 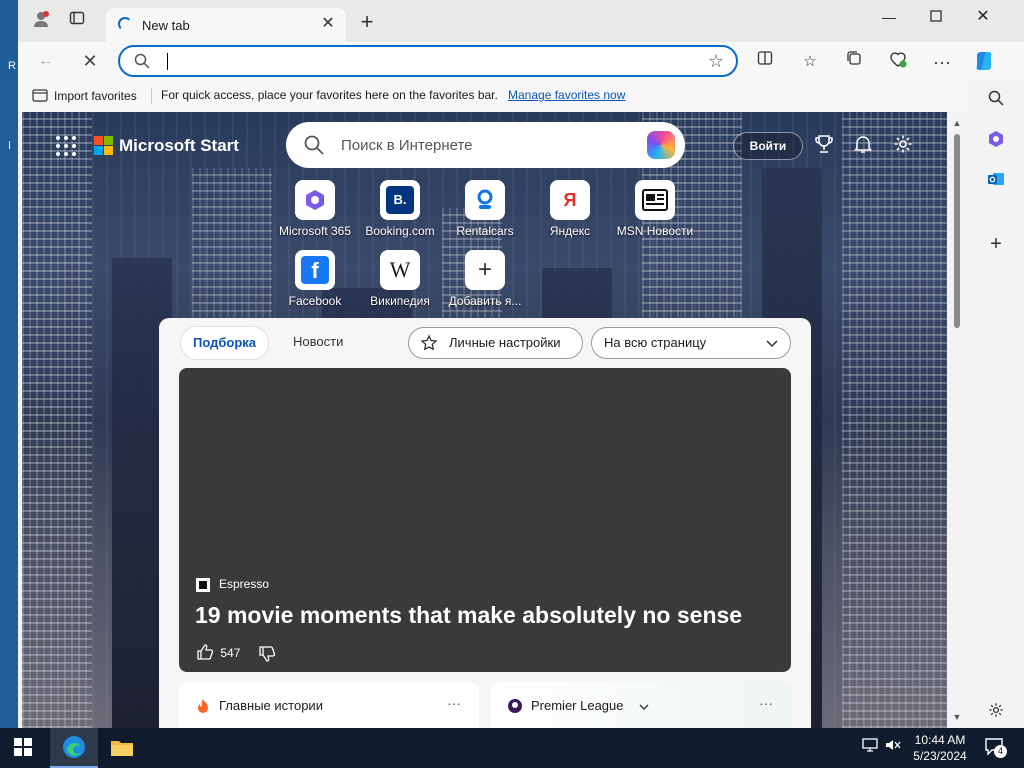 I want to click on system-clock: 10:44 AM 5/23/2024, so click(x=940, y=748).